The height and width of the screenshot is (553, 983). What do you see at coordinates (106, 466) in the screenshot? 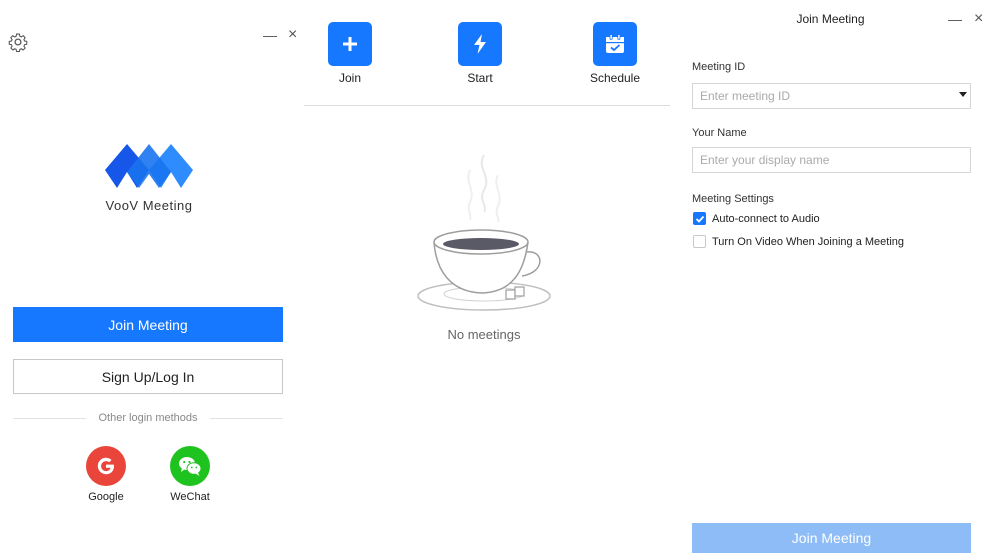
I see `google-icon` at bounding box center [106, 466].